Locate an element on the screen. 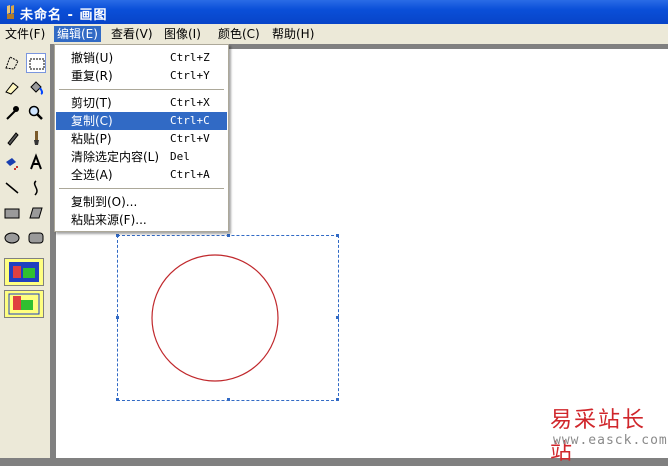 Image resolution: width=668 pixels, height=466 pixels. eraser-tool is located at coordinates (12, 88).